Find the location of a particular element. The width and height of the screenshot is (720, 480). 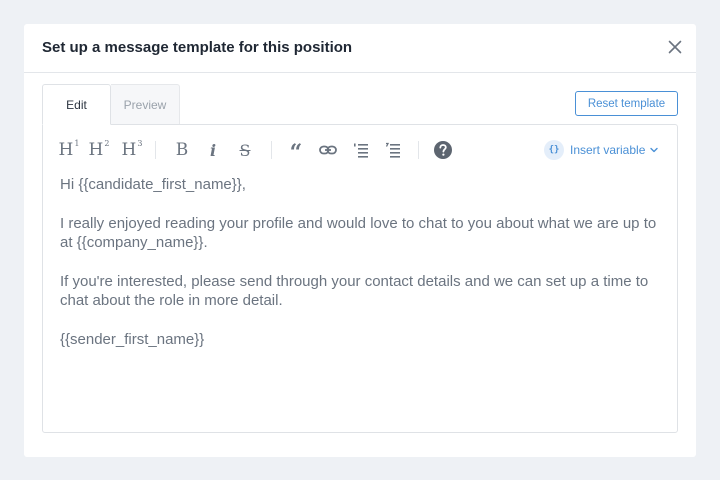

heading-1-icon: H1 is located at coordinates (69, 149).